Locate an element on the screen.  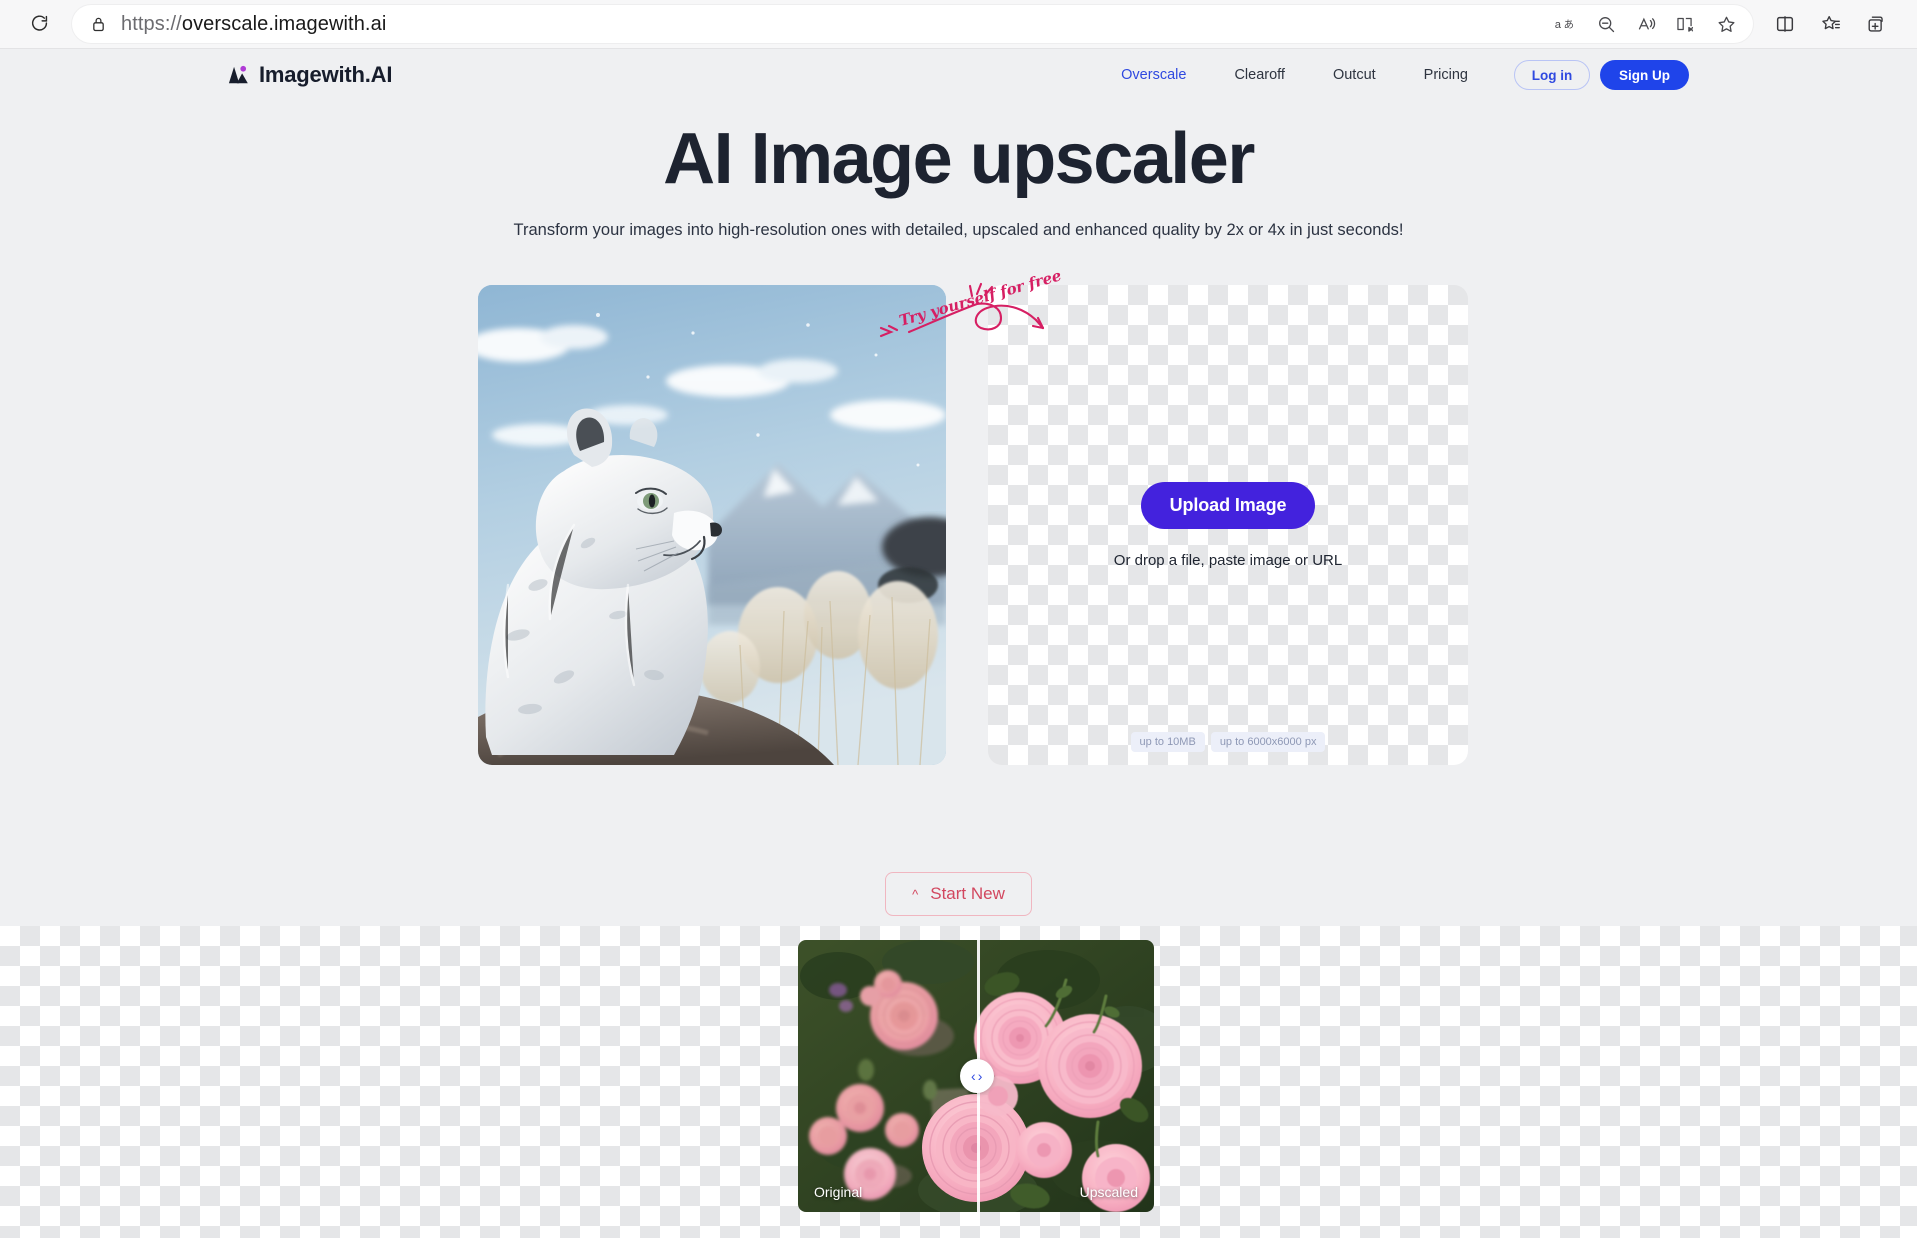
logo-mountain-icon is located at coordinates (238, 74).